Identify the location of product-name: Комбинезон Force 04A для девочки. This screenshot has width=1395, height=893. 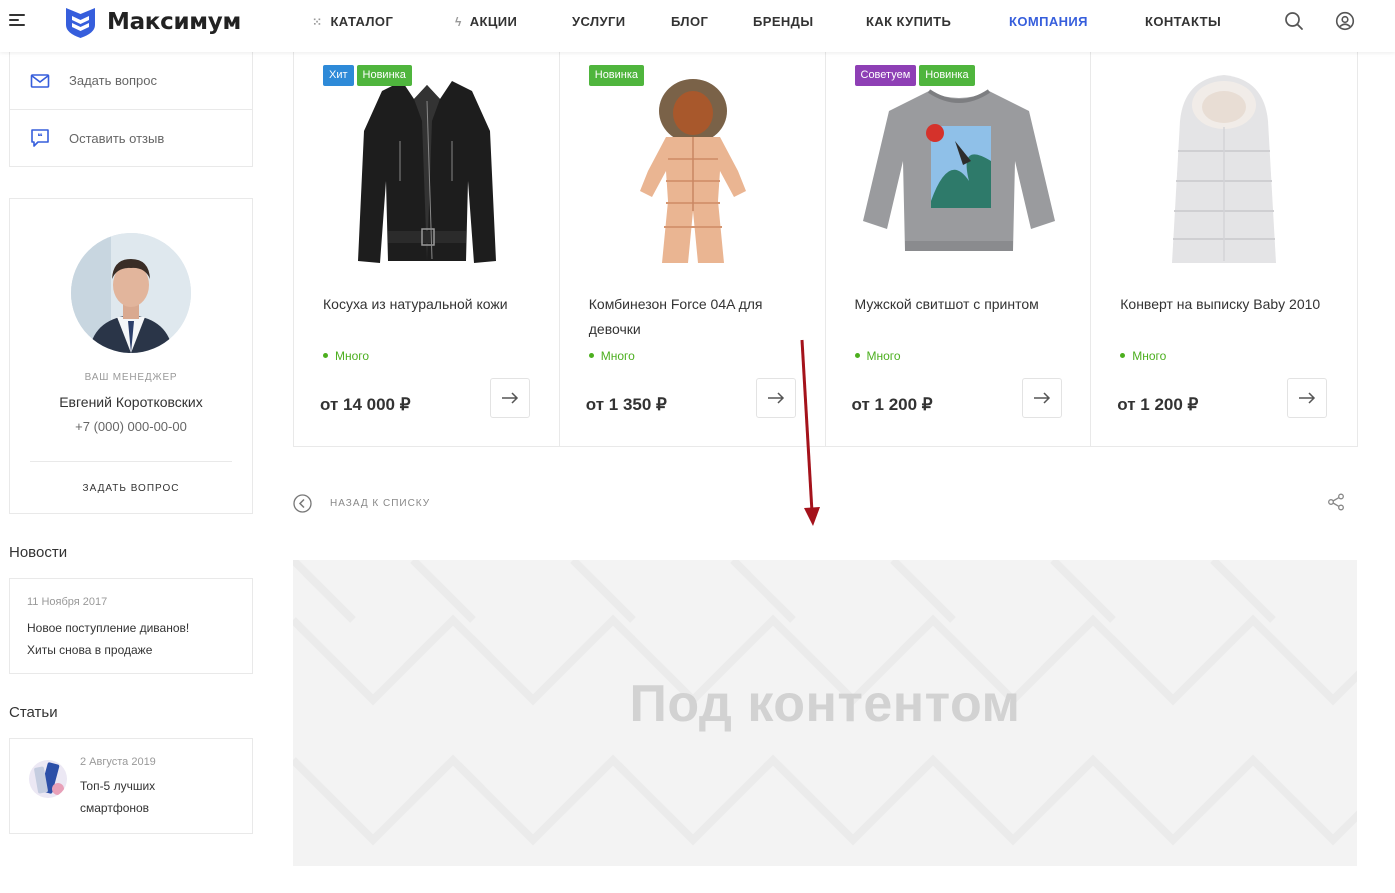
(696, 317).